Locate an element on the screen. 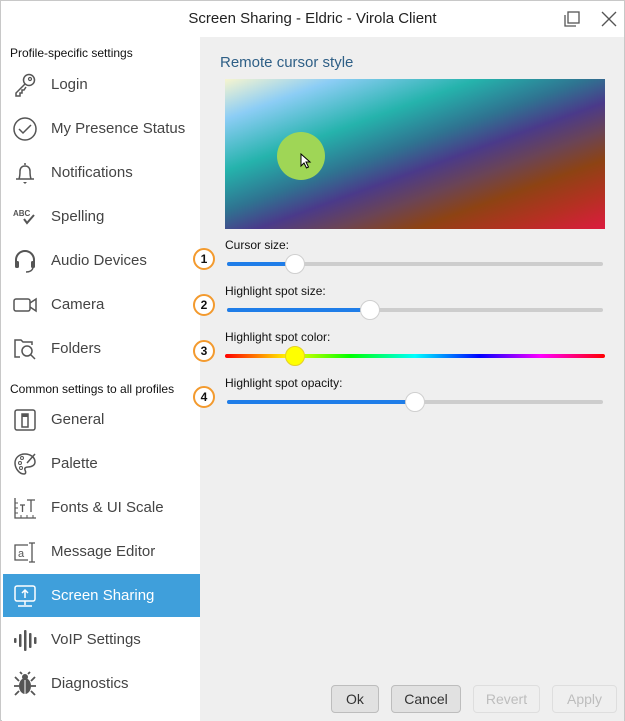 The image size is (625, 721). sidebar-item-voip-settings: VoIP Settings is located at coordinates (101, 639).